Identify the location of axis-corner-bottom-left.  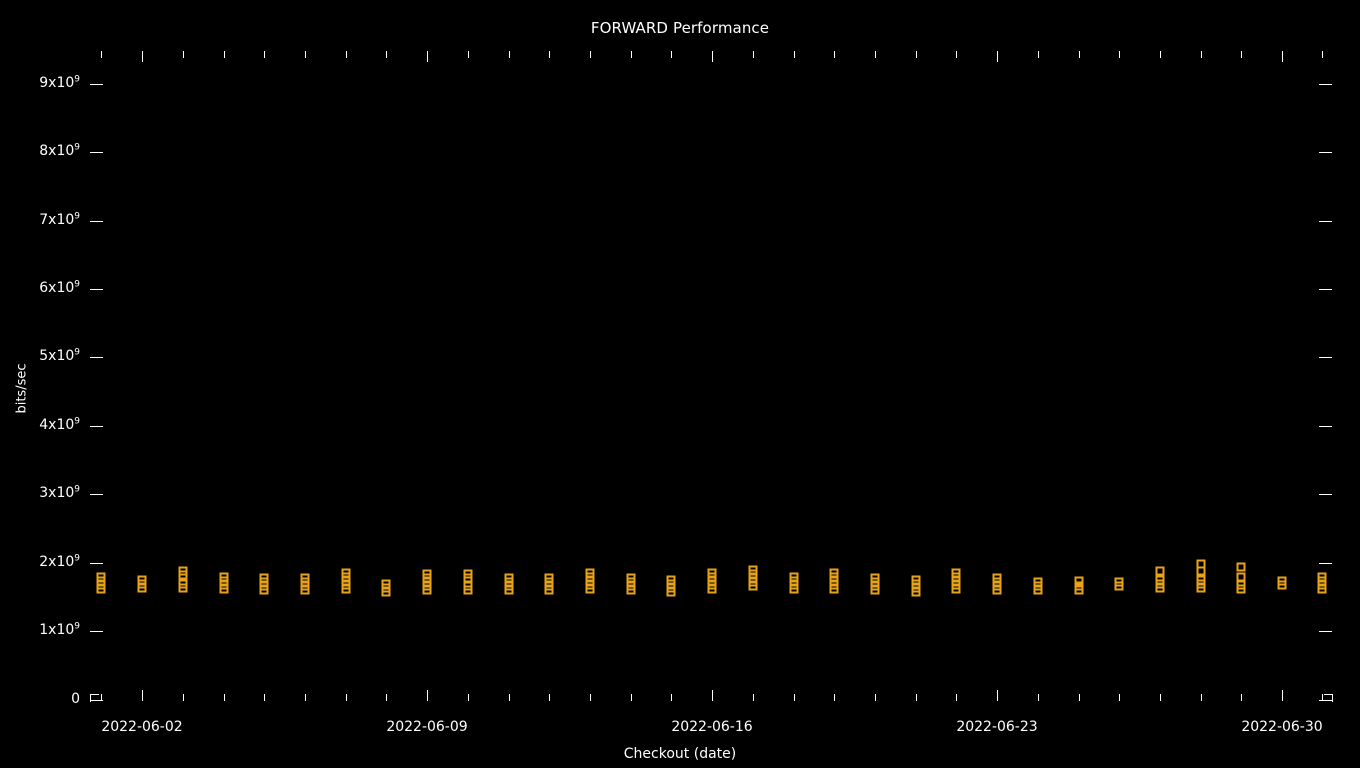
(94, 698).